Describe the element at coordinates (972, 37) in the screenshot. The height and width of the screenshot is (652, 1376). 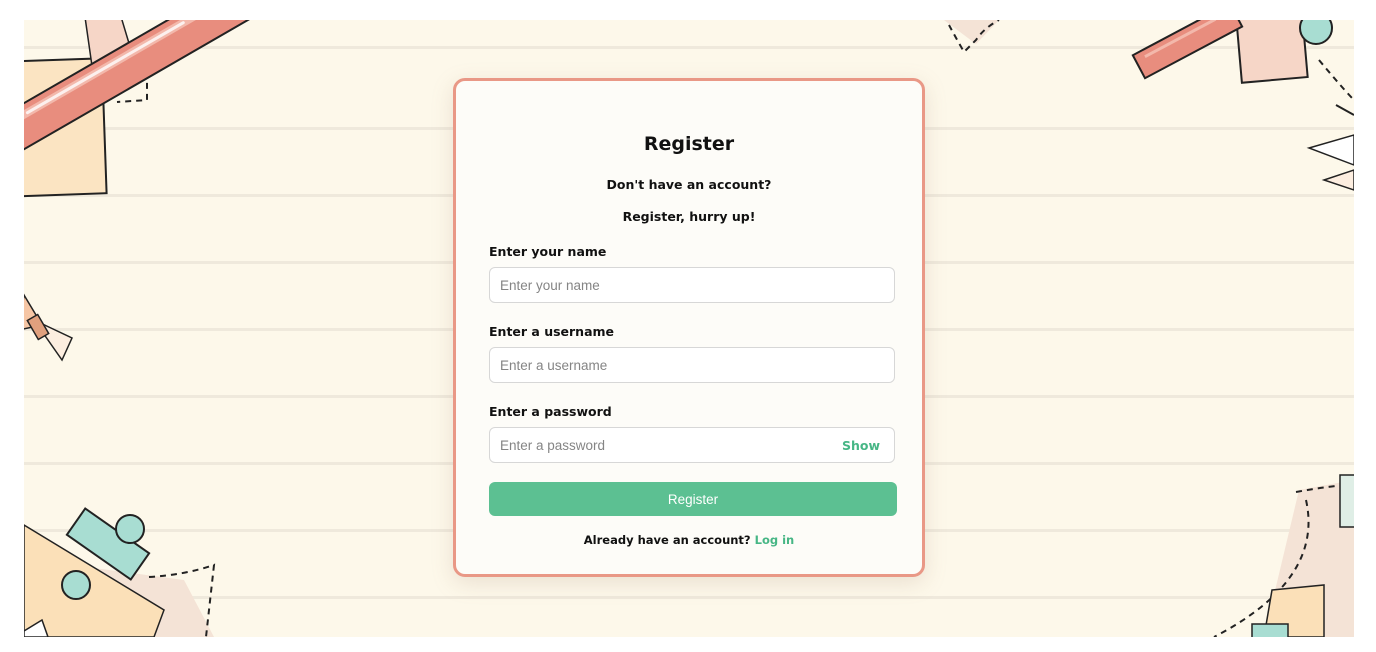
I see `top-center-decoration` at that location.